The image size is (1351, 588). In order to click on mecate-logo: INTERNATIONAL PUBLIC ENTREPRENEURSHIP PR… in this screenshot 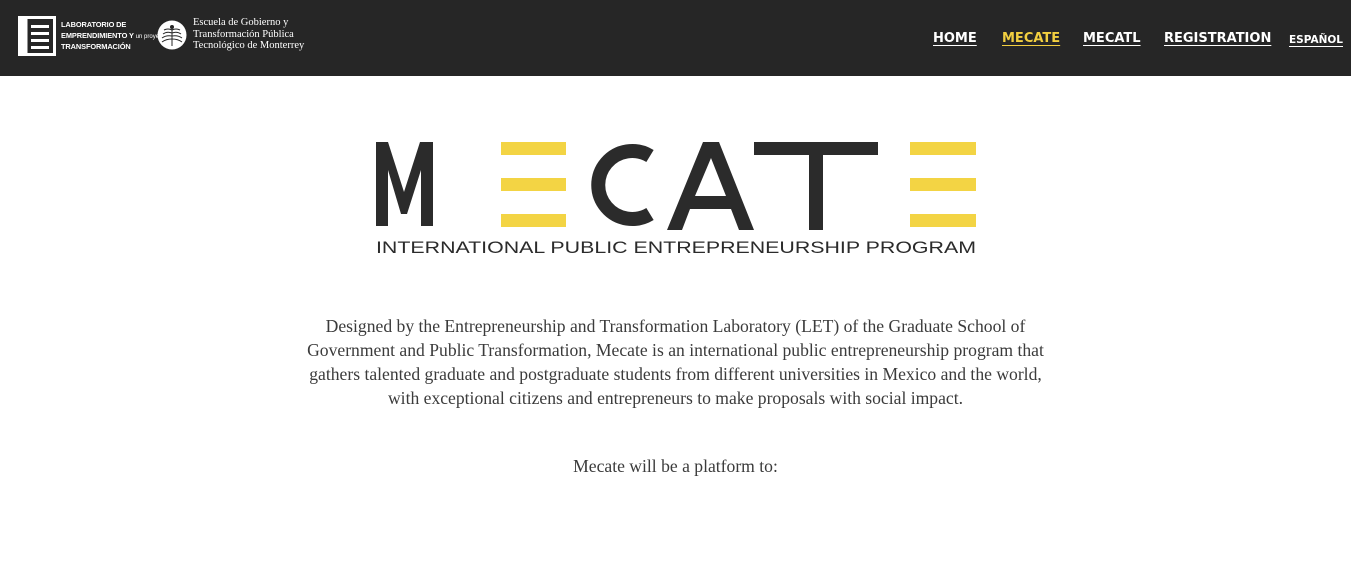, I will do `click(676, 199)`.